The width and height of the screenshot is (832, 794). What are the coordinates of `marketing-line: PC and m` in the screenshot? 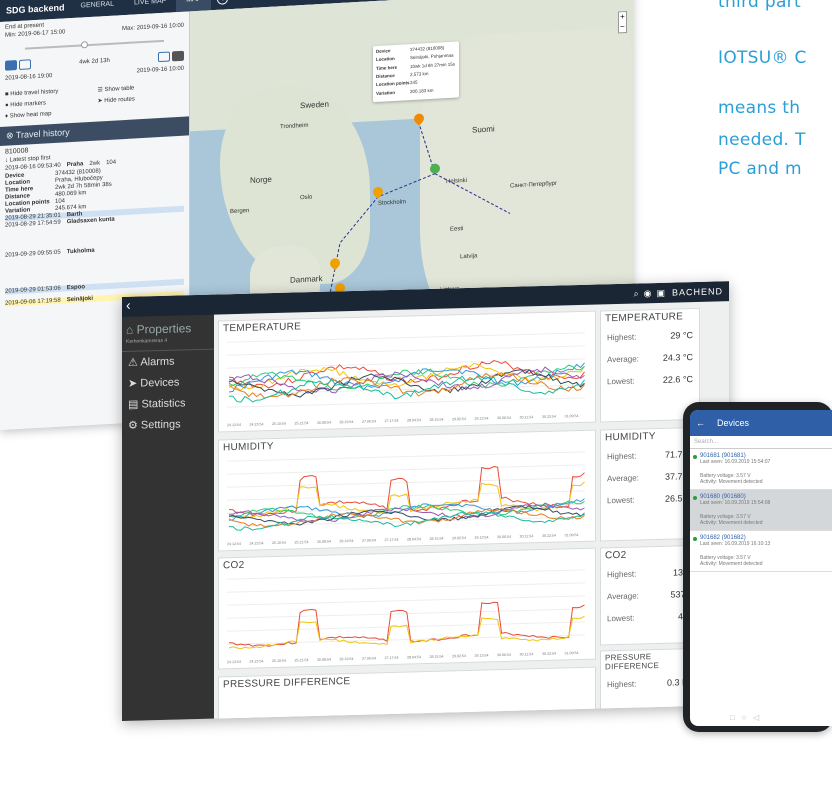 It's located at (760, 169).